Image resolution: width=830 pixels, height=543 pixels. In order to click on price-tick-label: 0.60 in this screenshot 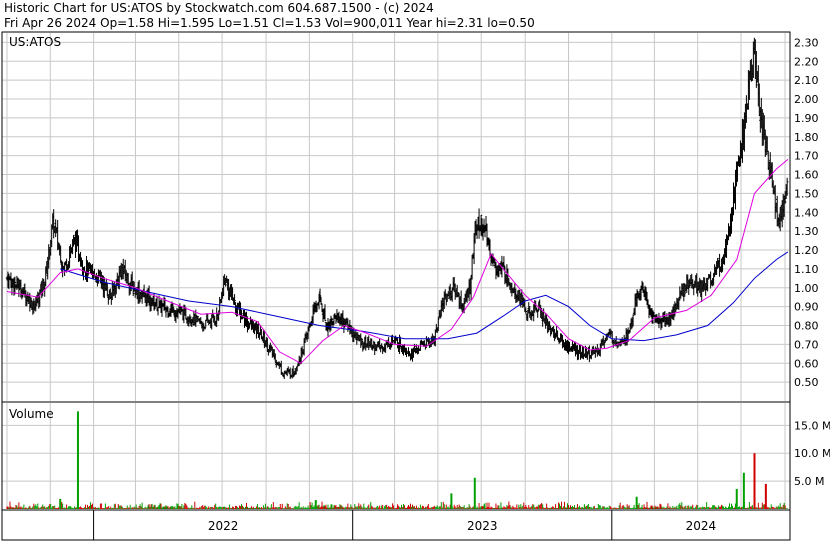, I will do `click(806, 363)`.